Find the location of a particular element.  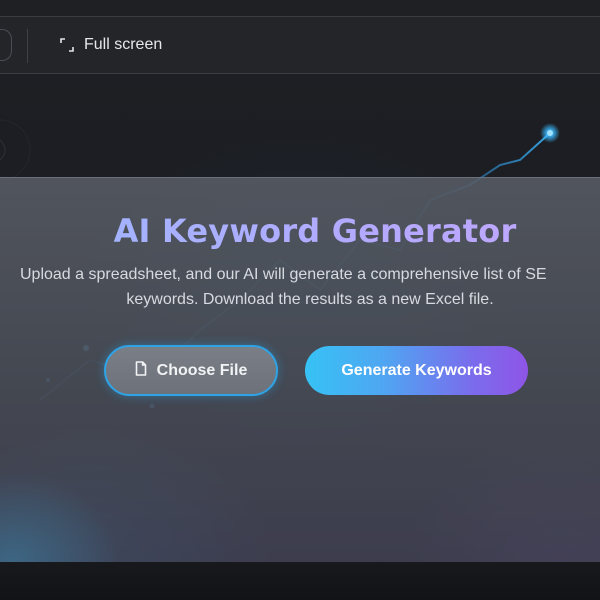

toolbar-left-button is located at coordinates (6, 45).